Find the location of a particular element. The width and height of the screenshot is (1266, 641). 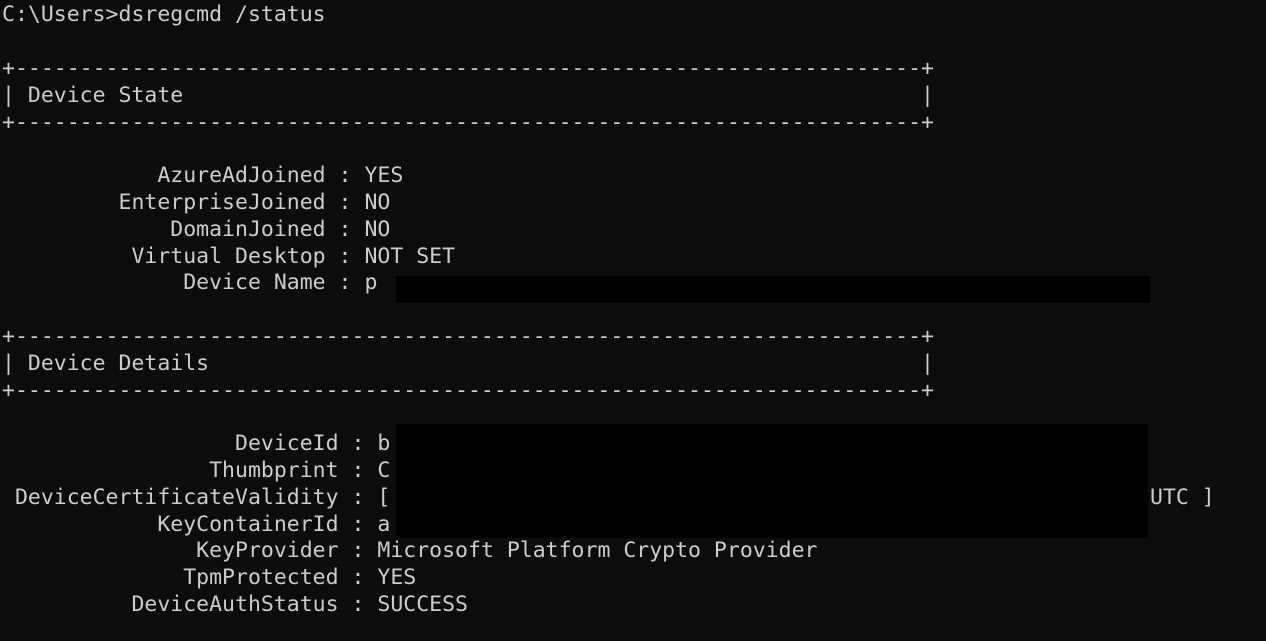

table-row: DeviceId : b is located at coordinates (196, 444).